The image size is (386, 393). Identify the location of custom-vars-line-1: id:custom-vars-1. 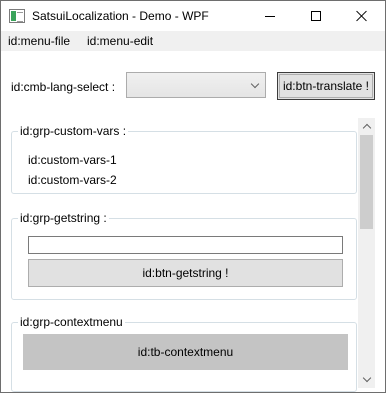
(72, 160).